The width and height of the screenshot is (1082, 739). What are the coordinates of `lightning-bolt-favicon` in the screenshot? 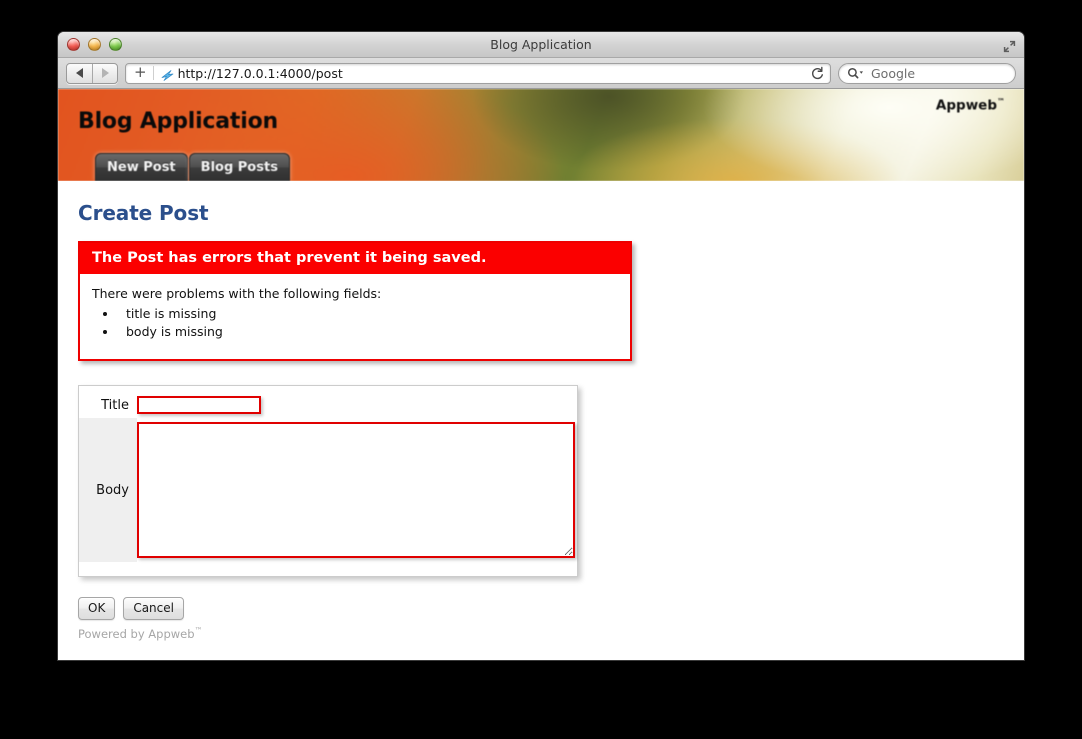 It's located at (167, 74).